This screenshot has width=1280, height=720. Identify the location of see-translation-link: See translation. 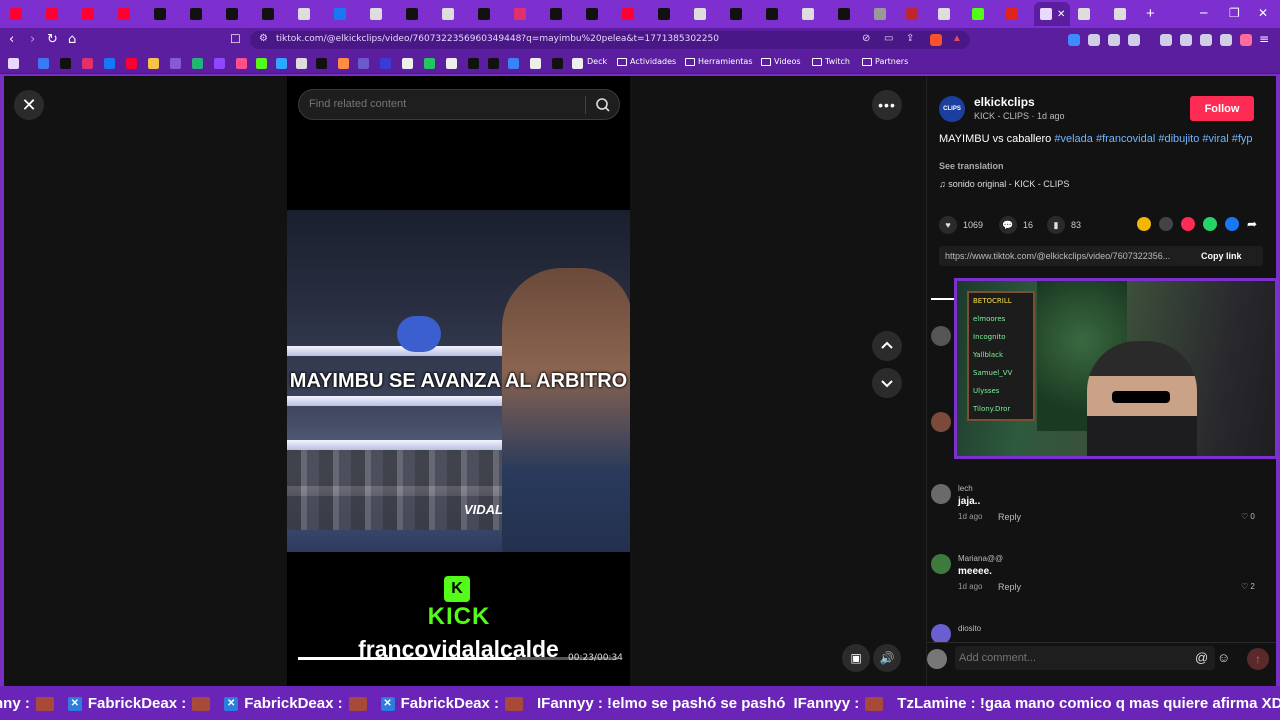
(971, 166).